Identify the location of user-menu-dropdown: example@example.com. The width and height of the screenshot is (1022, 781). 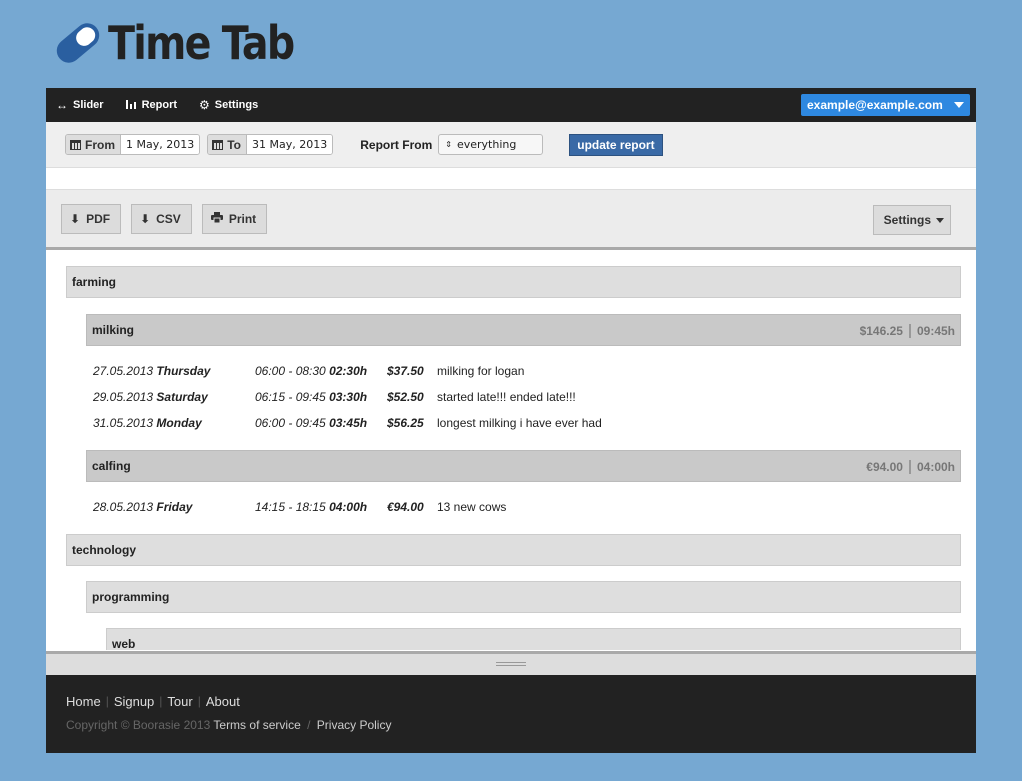
(885, 105).